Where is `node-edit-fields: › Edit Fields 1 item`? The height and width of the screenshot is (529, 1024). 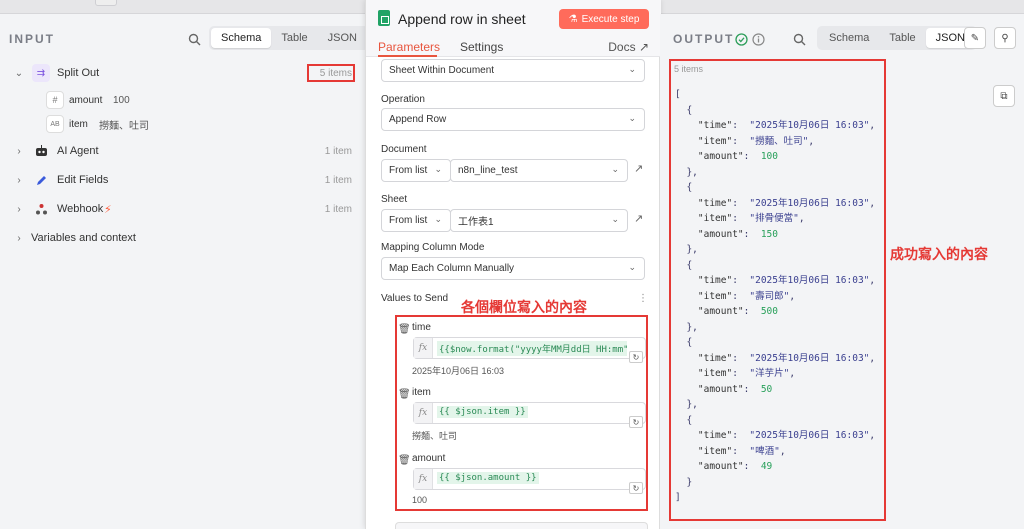 node-edit-fields: › Edit Fields 1 item is located at coordinates (182, 180).